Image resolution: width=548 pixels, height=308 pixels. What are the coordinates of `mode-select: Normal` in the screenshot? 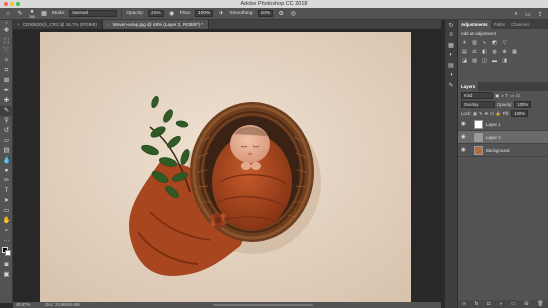 It's located at (93, 13).